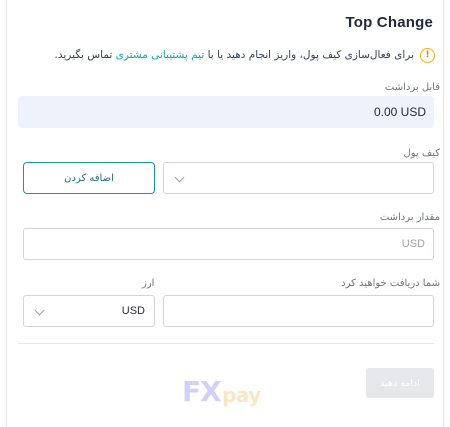 Image resolution: width=450 pixels, height=427 pixels. Describe the element at coordinates (413, 244) in the screenshot. I see `amount-placeholder: USD` at that location.